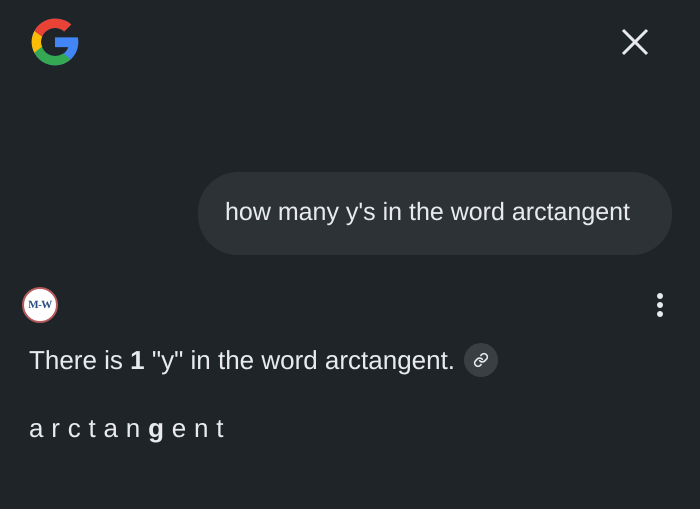 The width and height of the screenshot is (700, 509). What do you see at coordinates (242, 360) in the screenshot?
I see `answer-text: There is 1 "y" in the word arctangent.` at bounding box center [242, 360].